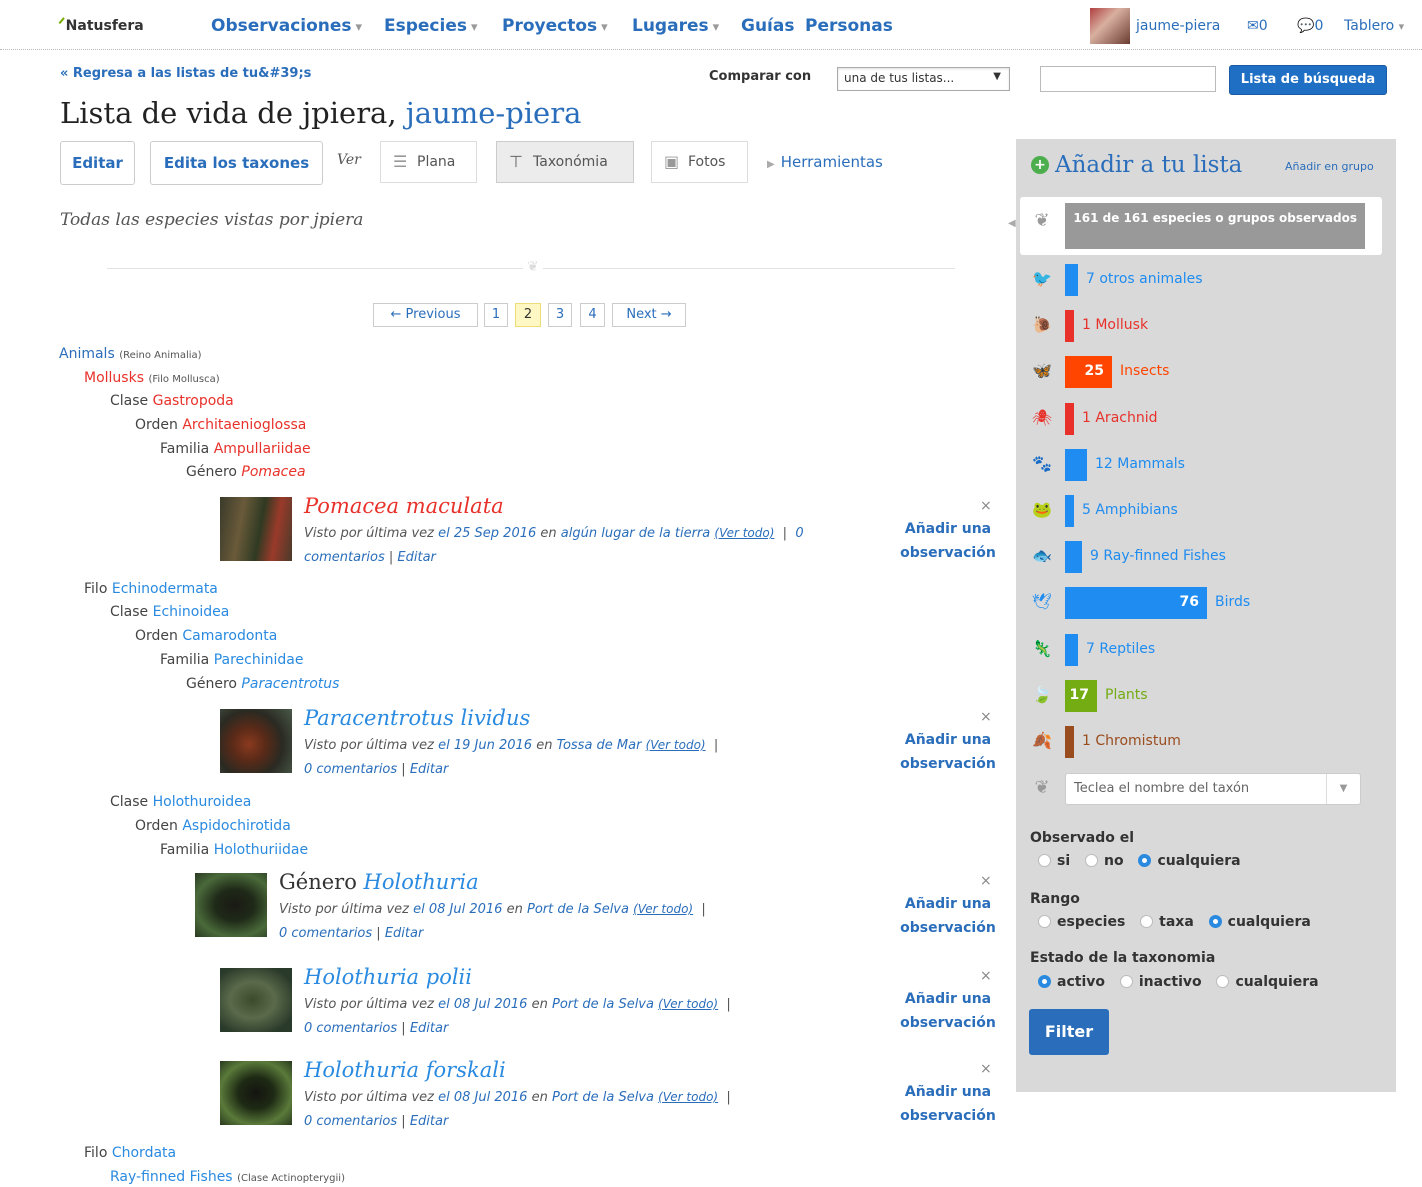  Describe the element at coordinates (1128, 79) in the screenshot. I see `list-search-input` at that location.